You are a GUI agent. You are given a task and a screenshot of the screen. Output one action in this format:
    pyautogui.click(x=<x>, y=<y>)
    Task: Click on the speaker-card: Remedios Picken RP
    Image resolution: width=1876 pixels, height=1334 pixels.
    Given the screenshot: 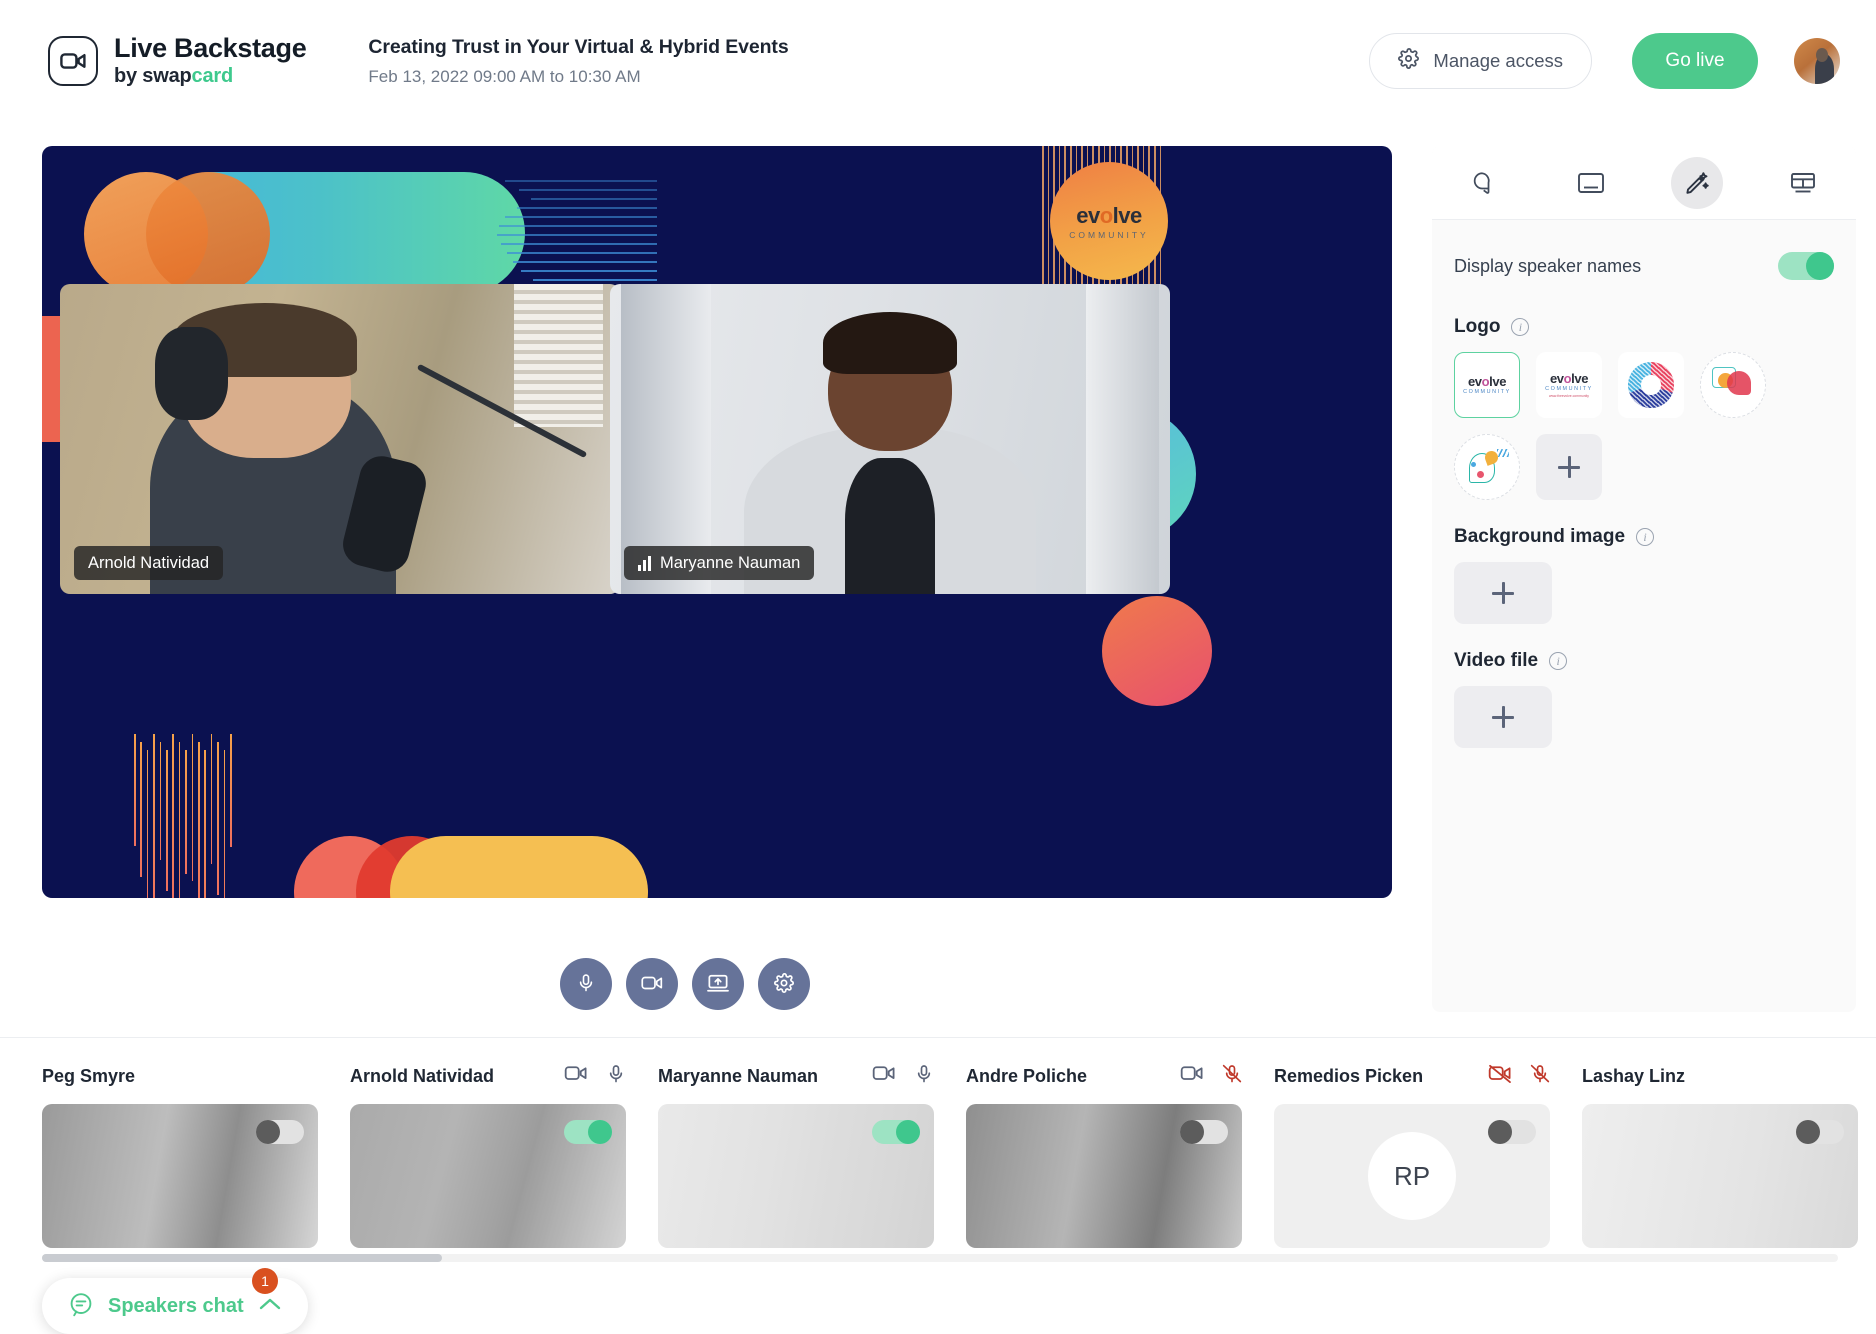 What is the action you would take?
    pyautogui.click(x=1412, y=1154)
    